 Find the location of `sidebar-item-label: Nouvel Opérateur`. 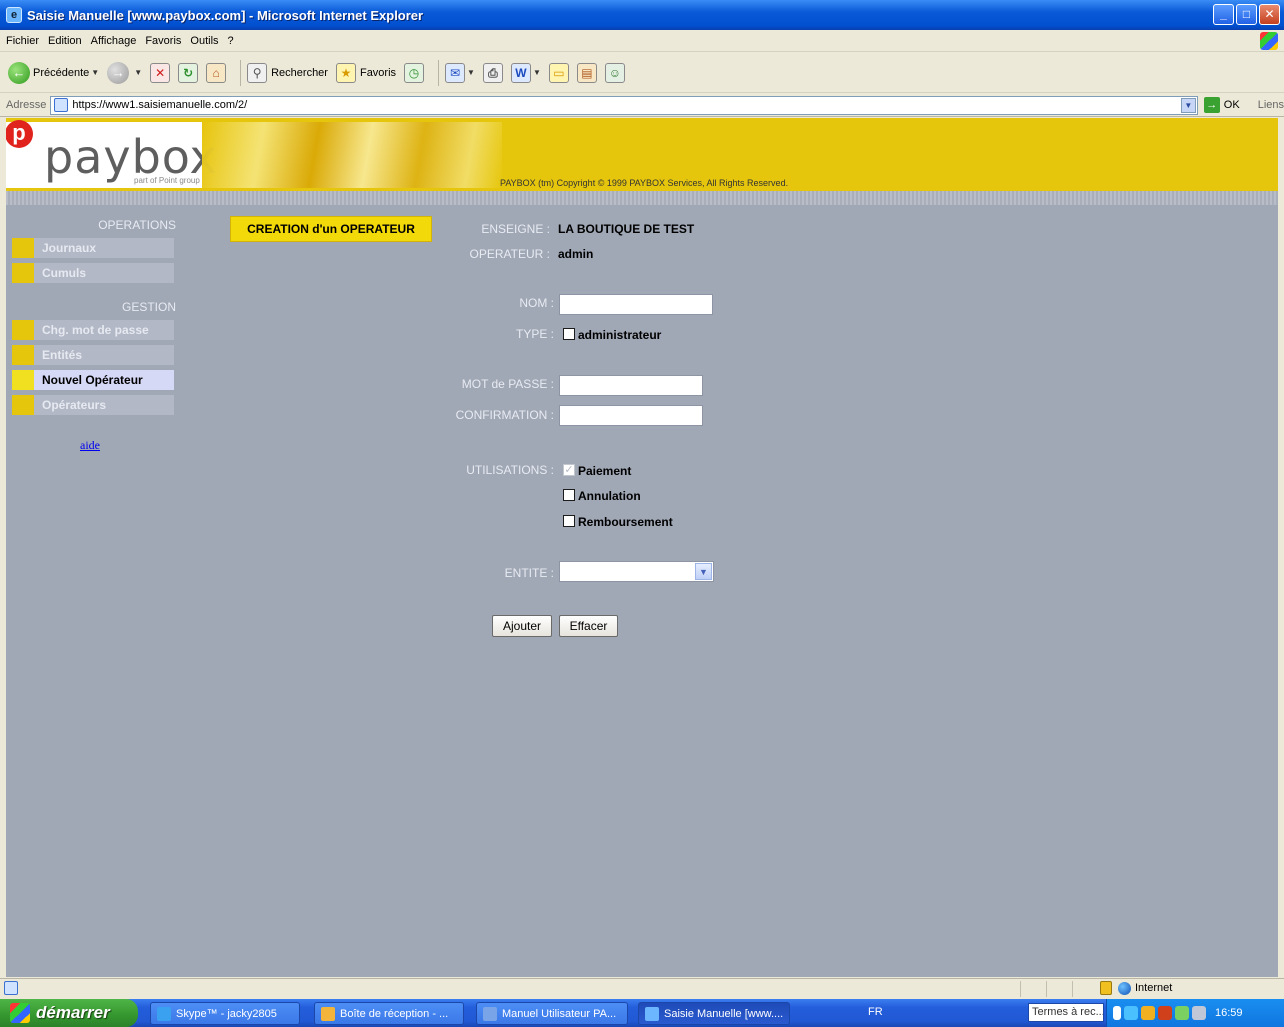

sidebar-item-label: Nouvel Opérateur is located at coordinates (92, 380).